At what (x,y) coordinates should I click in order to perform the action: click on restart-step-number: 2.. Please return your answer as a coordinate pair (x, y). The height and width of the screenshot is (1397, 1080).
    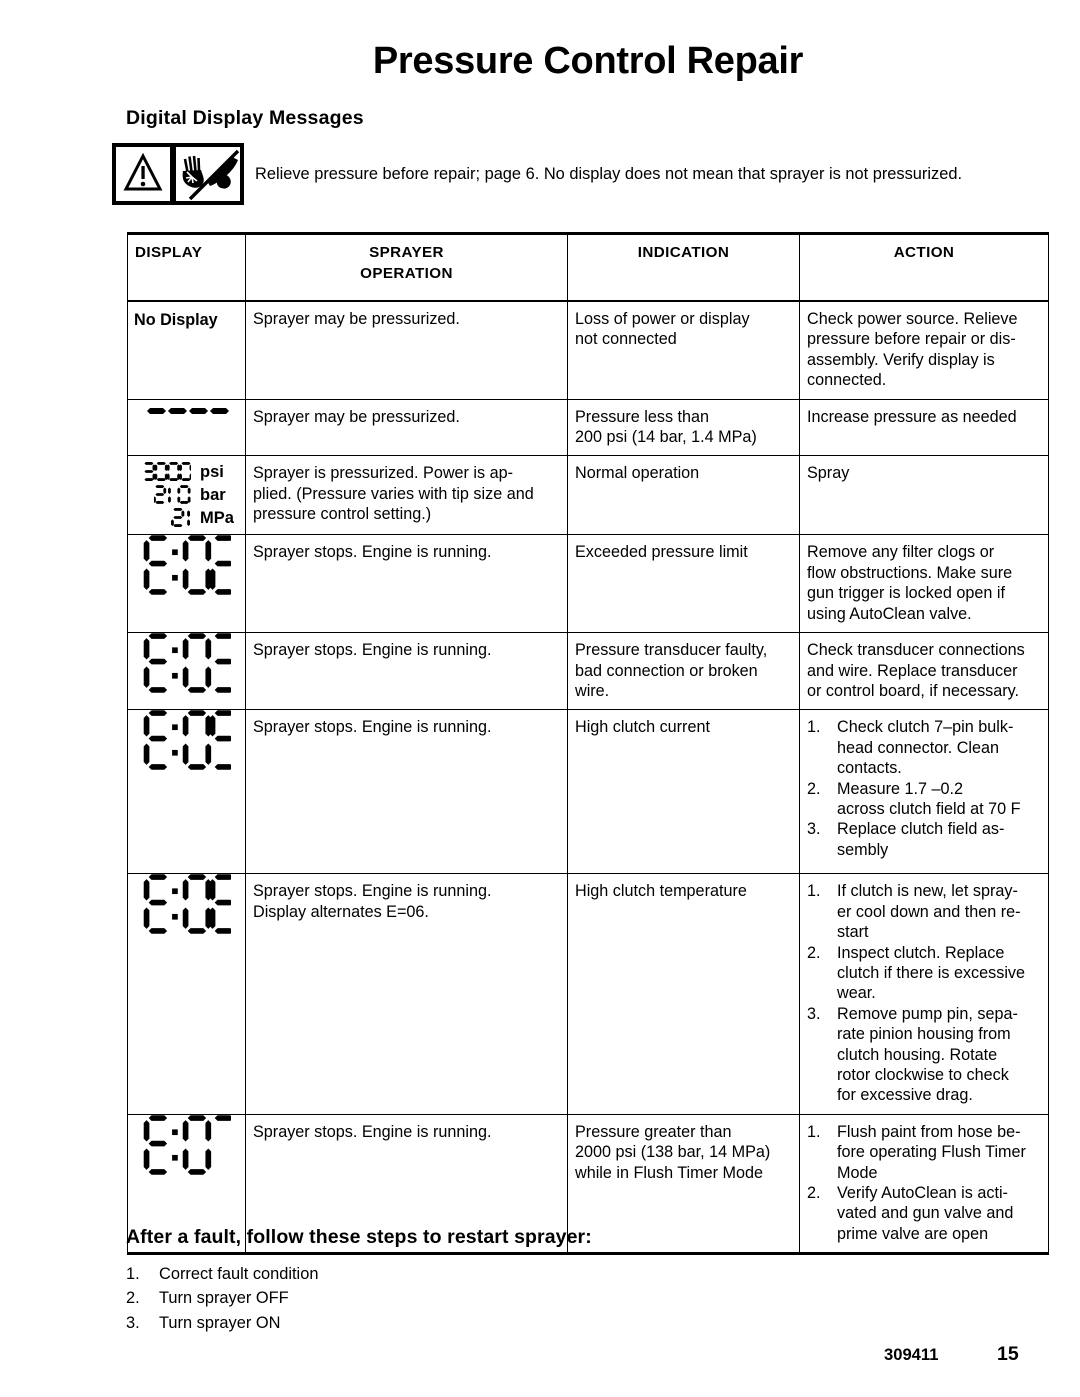
    Looking at the image, I should click on (133, 1298).